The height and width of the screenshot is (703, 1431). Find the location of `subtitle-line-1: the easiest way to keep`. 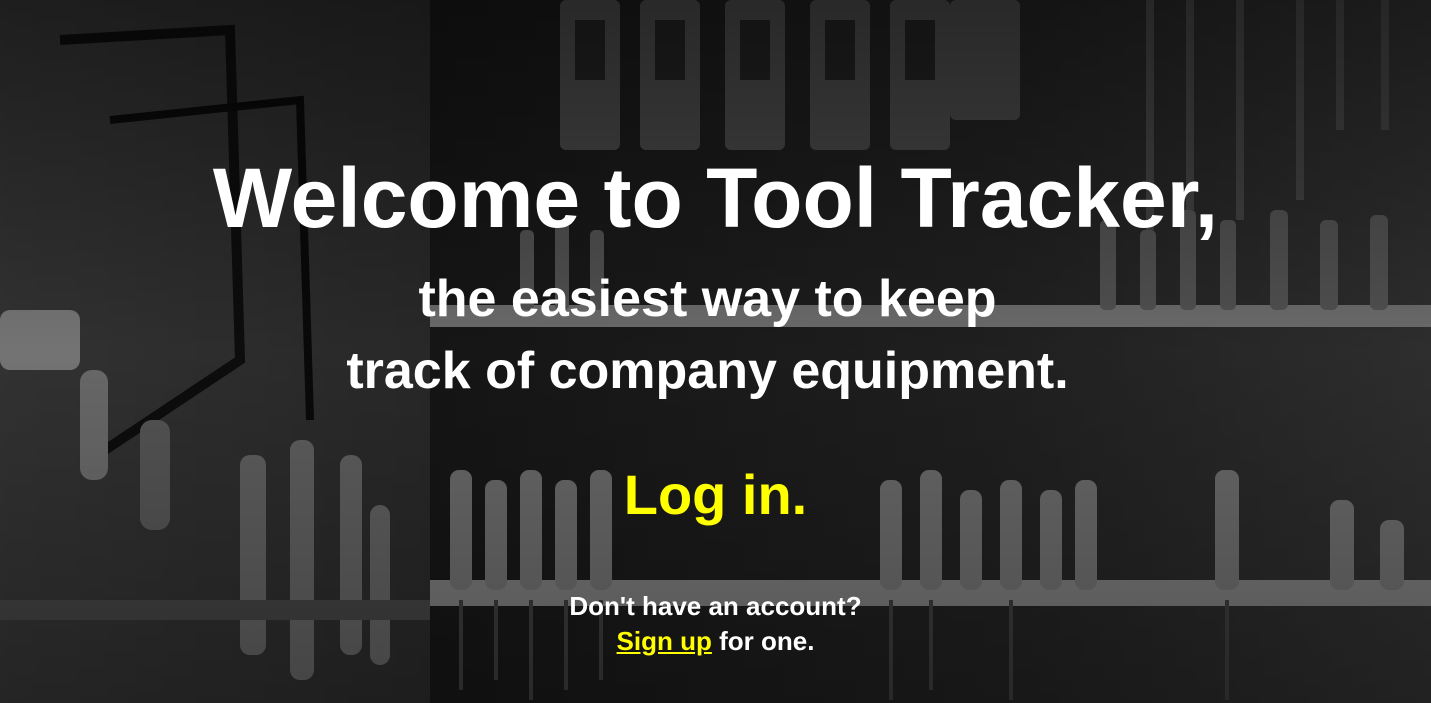

subtitle-line-1: the easiest way to keep is located at coordinates (707, 299).